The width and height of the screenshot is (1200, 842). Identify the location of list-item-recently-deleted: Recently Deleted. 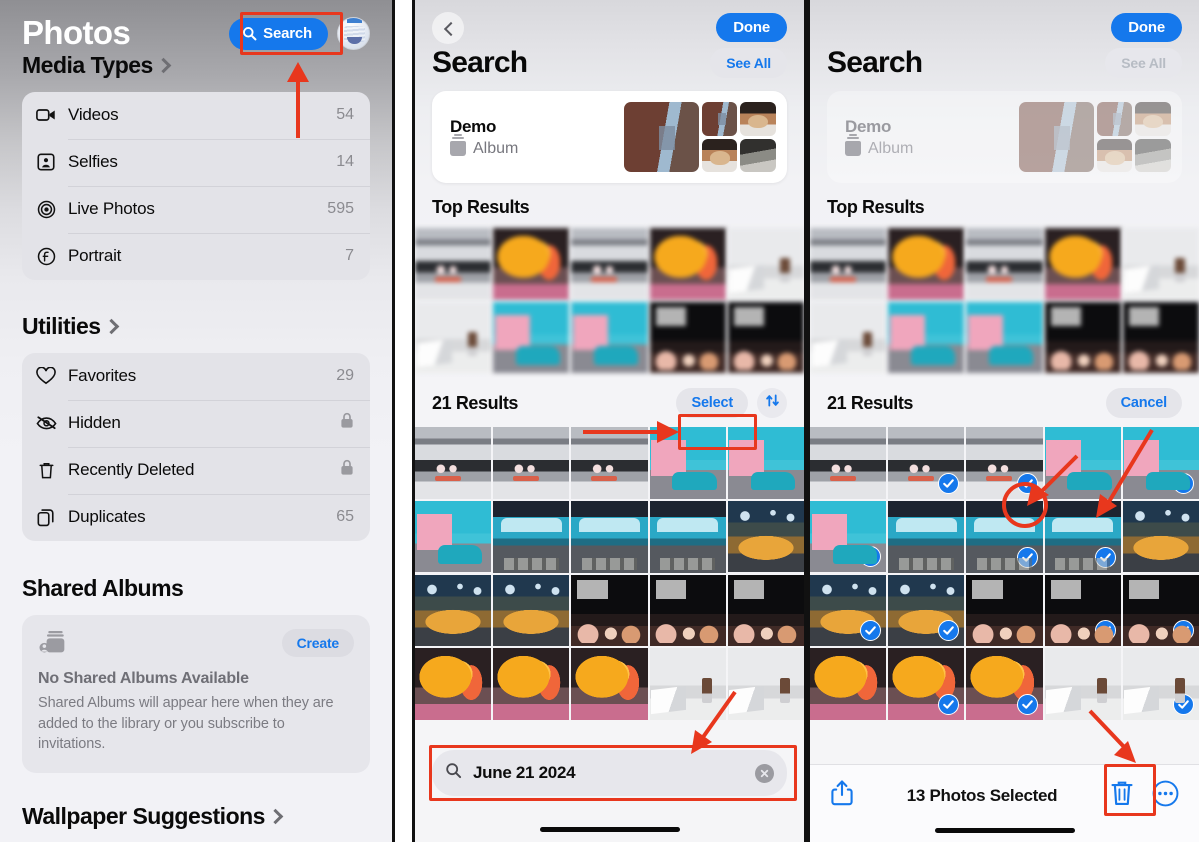
(196, 470).